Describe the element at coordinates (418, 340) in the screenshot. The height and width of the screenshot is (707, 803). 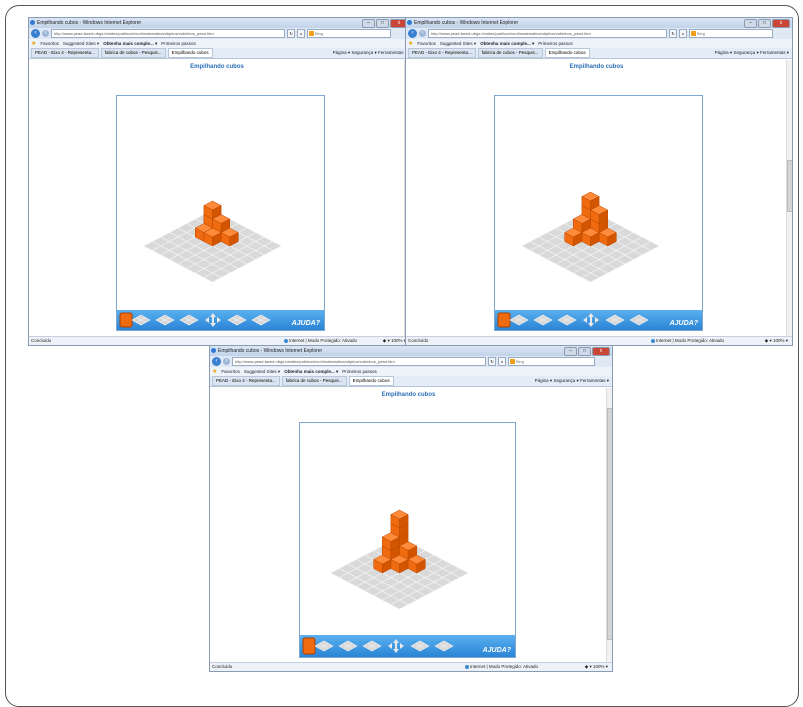
I see `status-text: Concluído` at that location.